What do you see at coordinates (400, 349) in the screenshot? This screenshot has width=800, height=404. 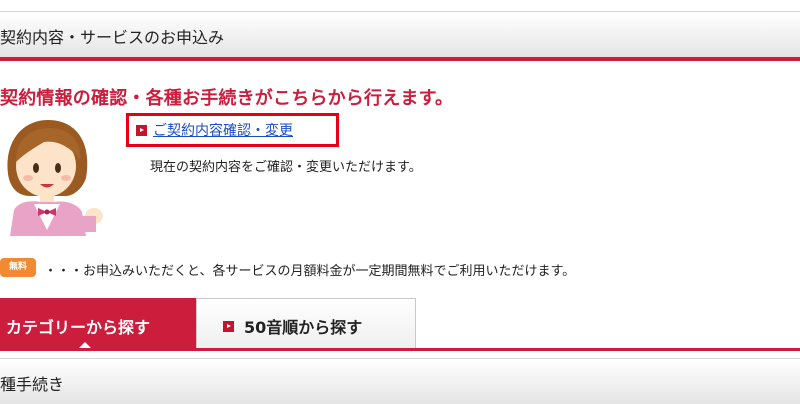 I see `tab-underline` at bounding box center [400, 349].